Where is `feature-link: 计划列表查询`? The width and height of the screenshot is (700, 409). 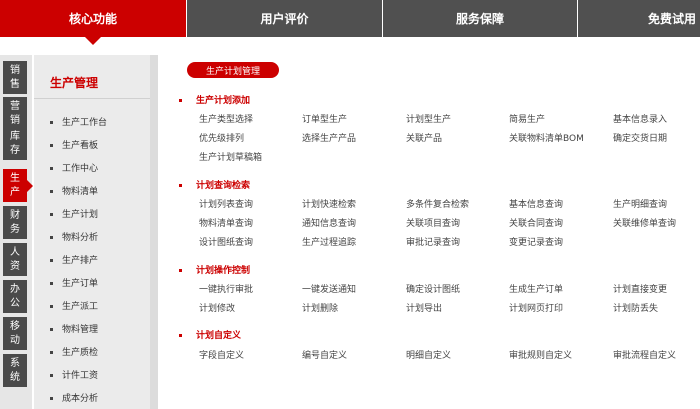
feature-link: 计划列表查询 is located at coordinates (226, 203).